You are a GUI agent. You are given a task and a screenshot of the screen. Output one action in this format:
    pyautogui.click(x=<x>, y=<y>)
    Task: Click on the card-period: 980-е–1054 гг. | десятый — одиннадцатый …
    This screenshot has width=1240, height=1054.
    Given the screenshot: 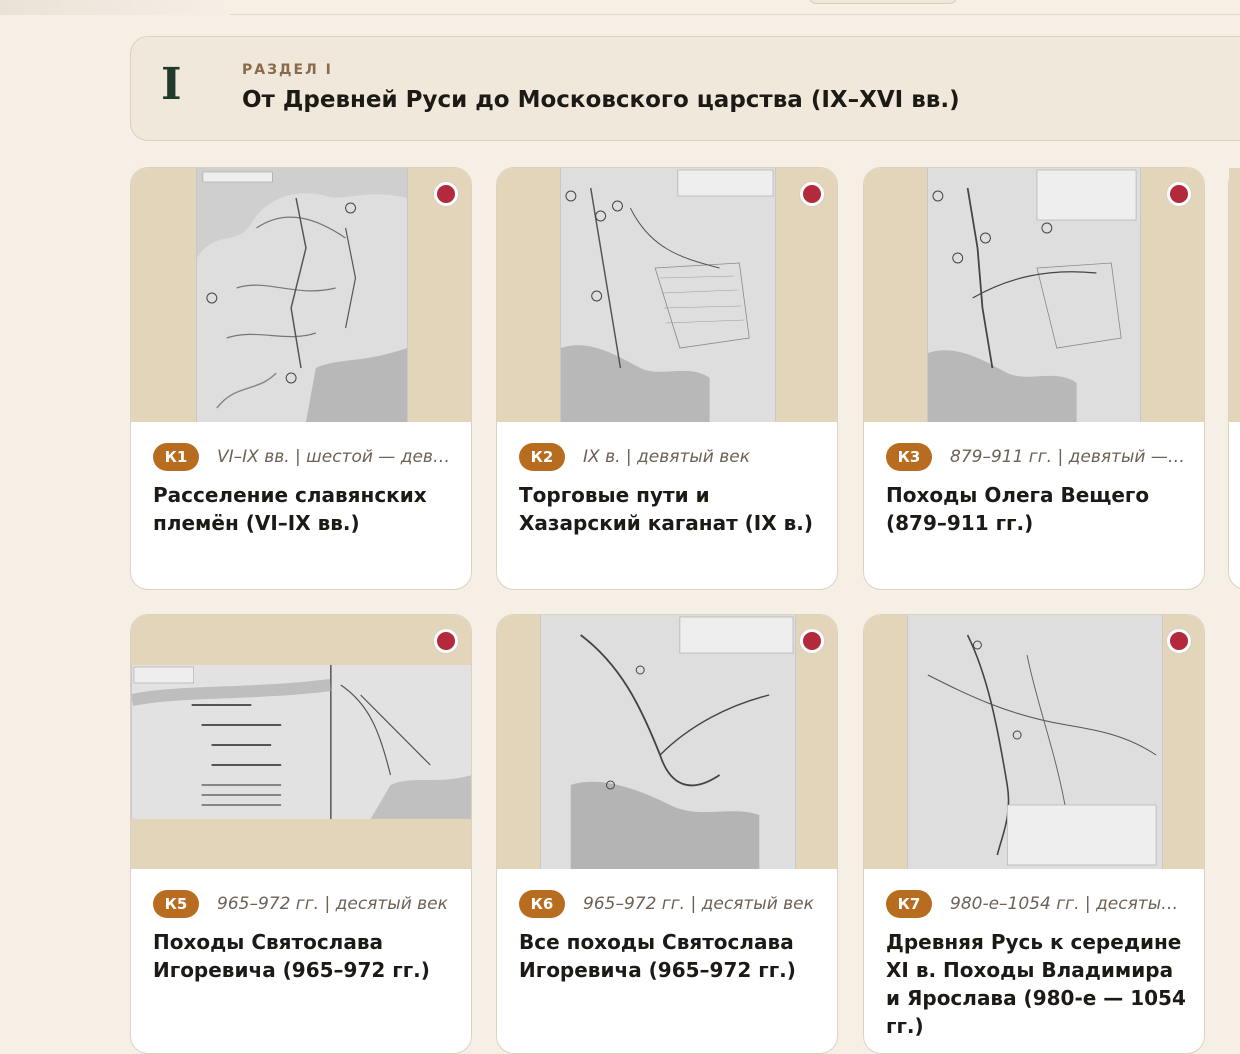 What is the action you would take?
    pyautogui.click(x=1068, y=904)
    